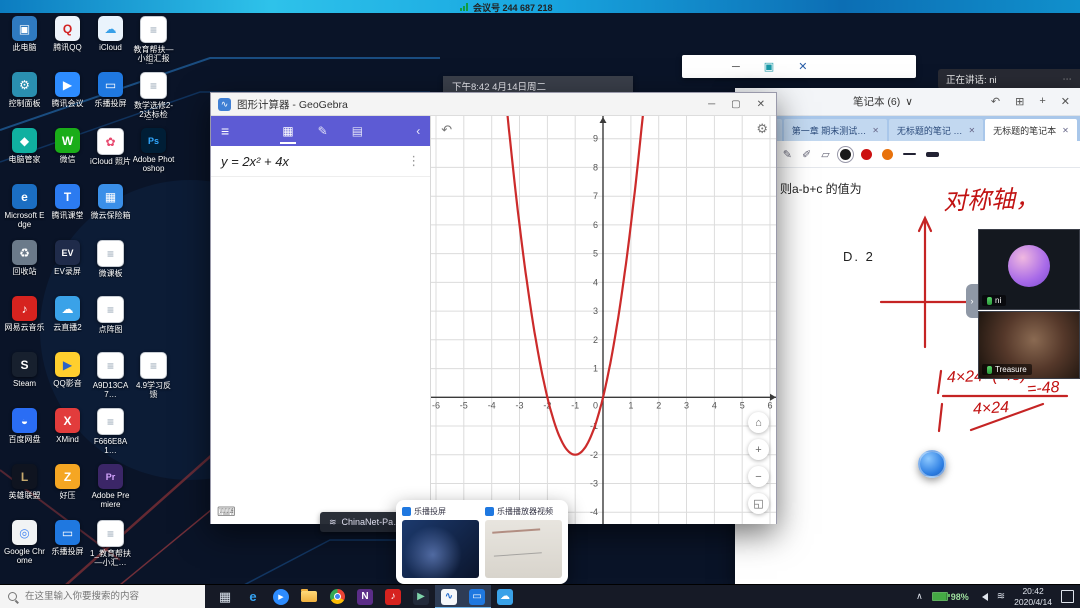 The width and height of the screenshot is (1080, 608). I want to click on desktop-icon: Pr Adobe Premiere, so click(110, 492).